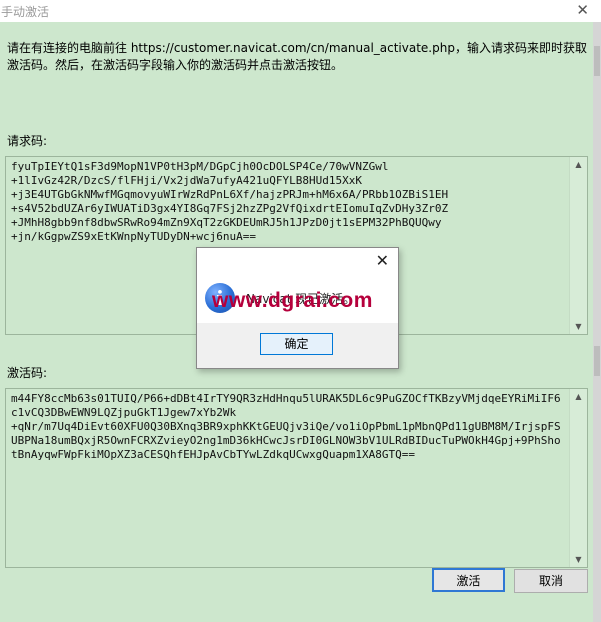 This screenshot has width=601, height=622. Describe the element at coordinates (468, 580) in the screenshot. I see `activate-button: 激活` at that location.